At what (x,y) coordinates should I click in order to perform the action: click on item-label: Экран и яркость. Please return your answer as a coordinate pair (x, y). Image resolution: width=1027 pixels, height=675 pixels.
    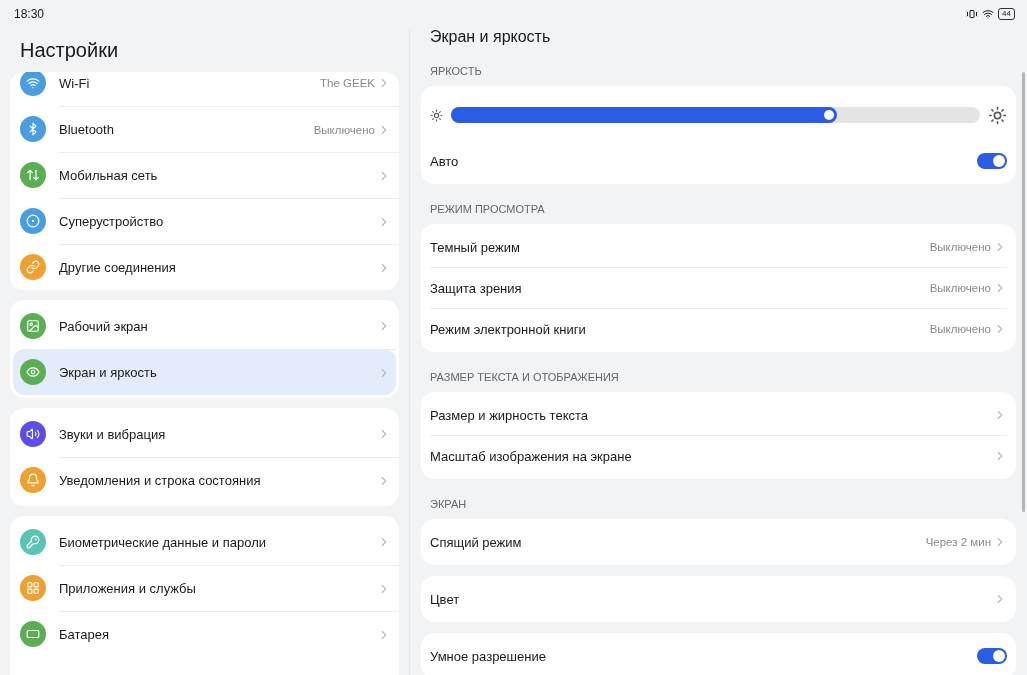
    Looking at the image, I should click on (108, 372).